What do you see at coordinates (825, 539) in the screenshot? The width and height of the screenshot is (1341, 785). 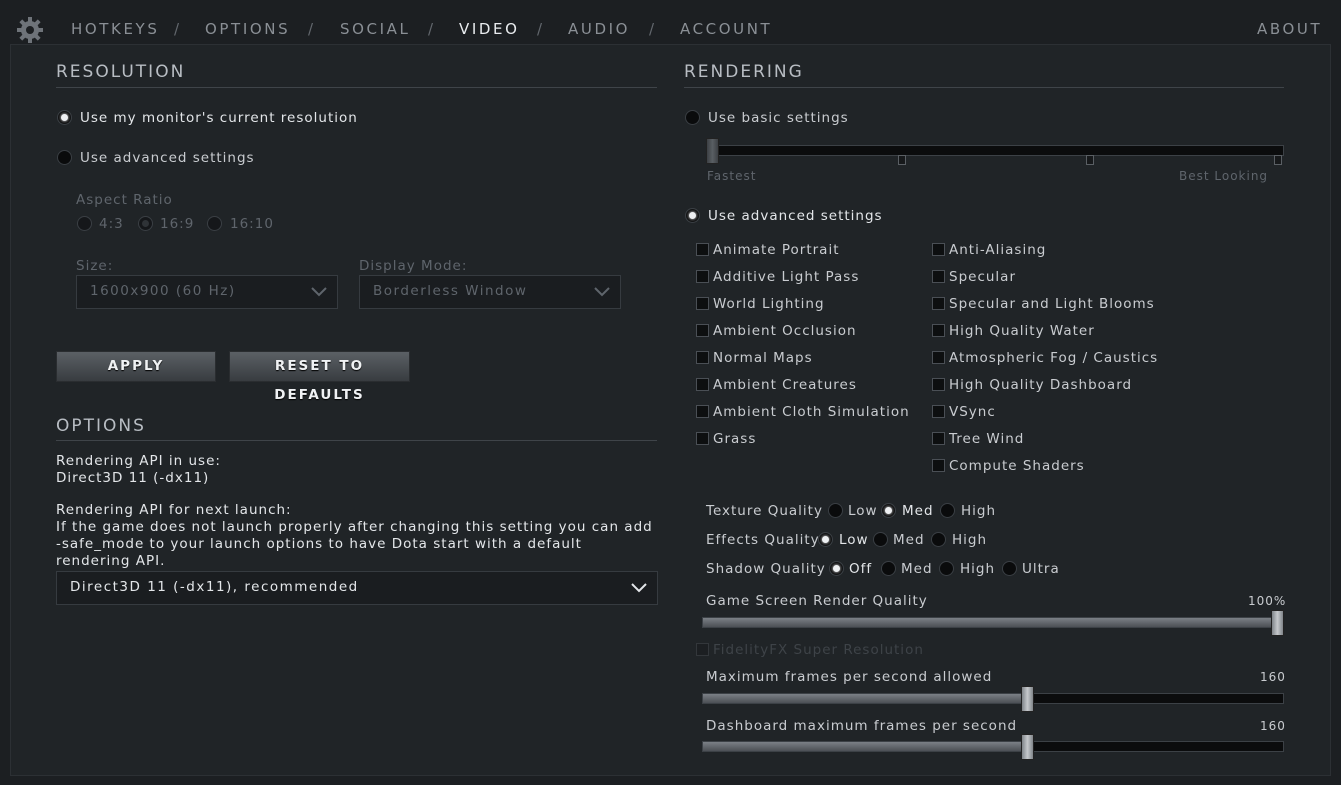 I see `effects-low-radio` at bounding box center [825, 539].